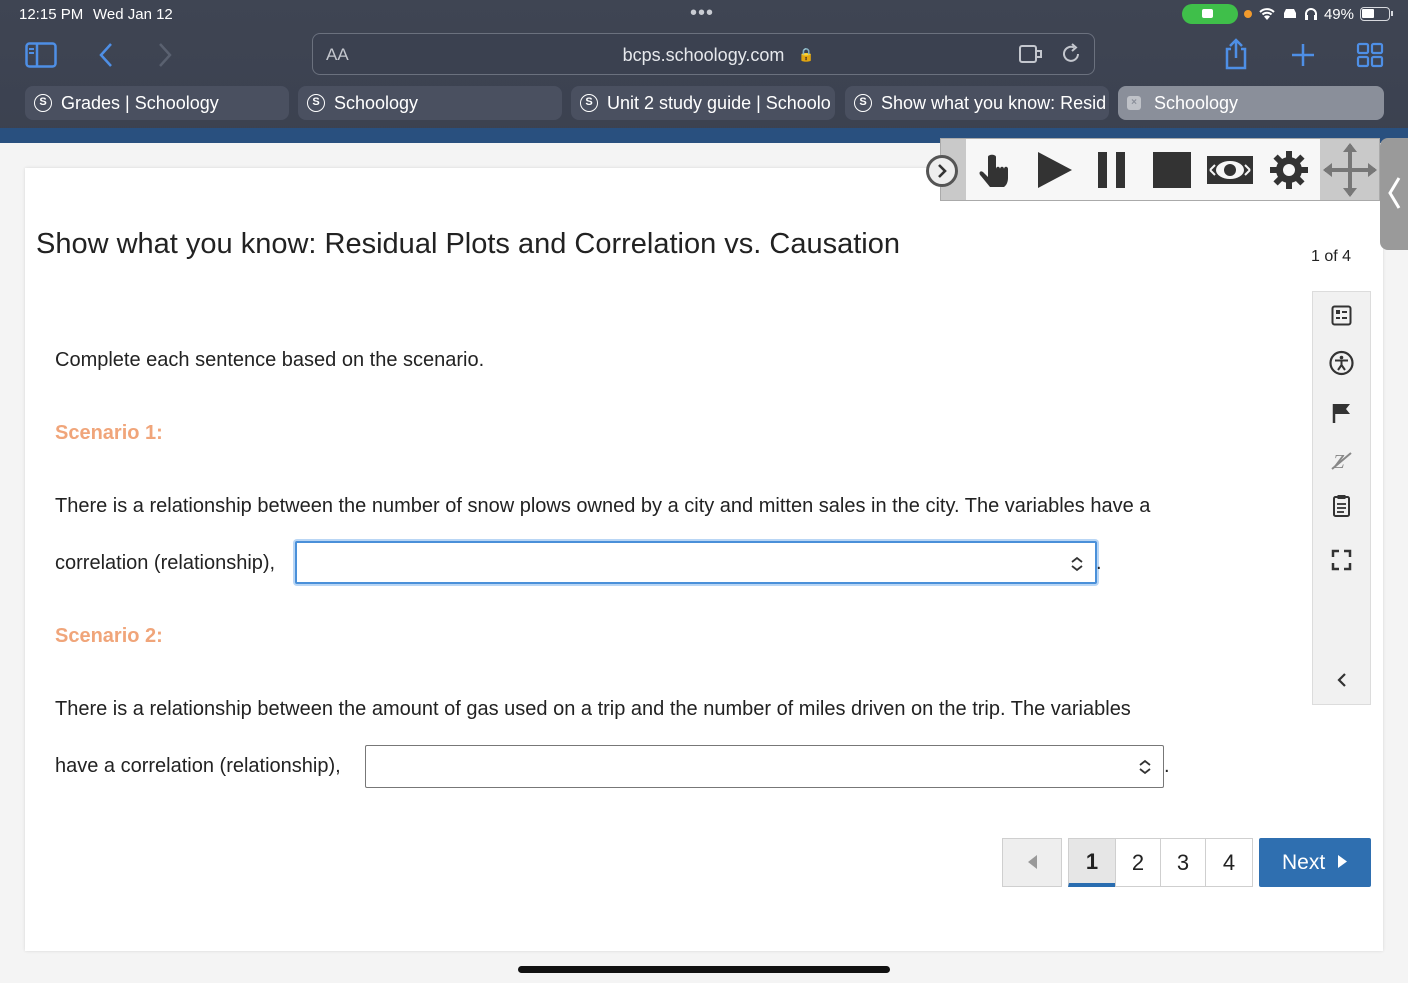 The height and width of the screenshot is (983, 1408). Describe the element at coordinates (1230, 170) in the screenshot. I see `eye-icon` at that location.